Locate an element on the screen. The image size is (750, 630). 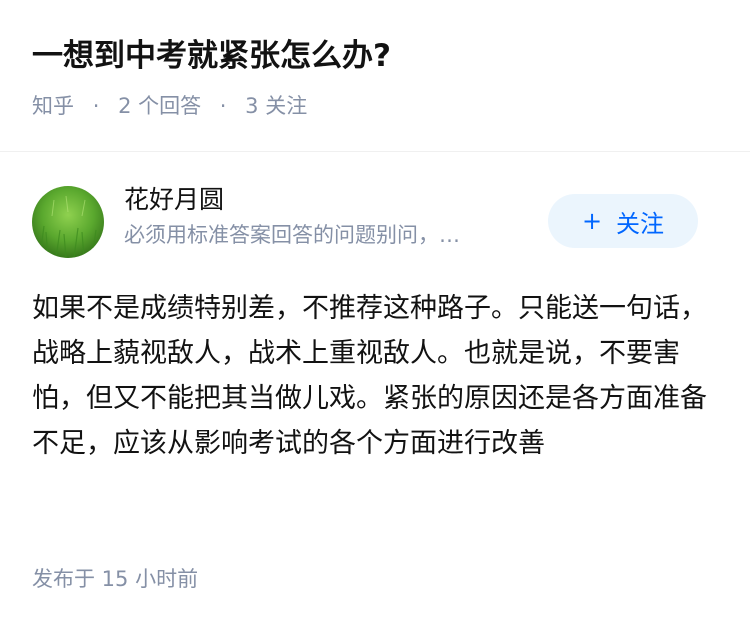
follow-button: + 关注 is located at coordinates (623, 221).